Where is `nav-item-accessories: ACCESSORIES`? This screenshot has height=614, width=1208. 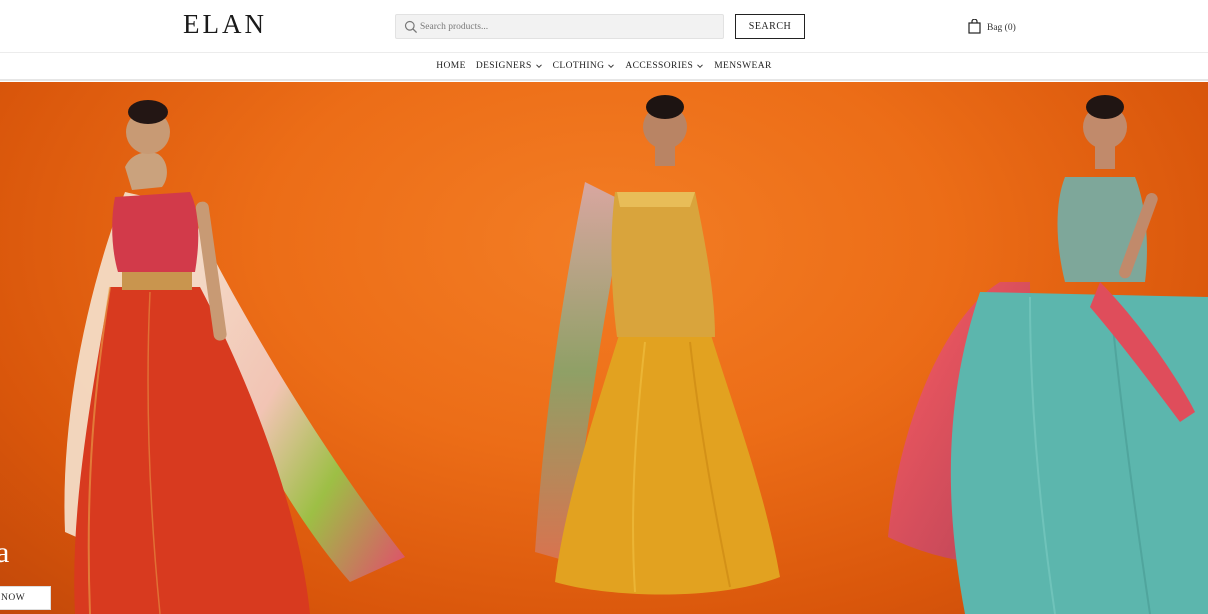 nav-item-accessories: ACCESSORIES is located at coordinates (664, 66).